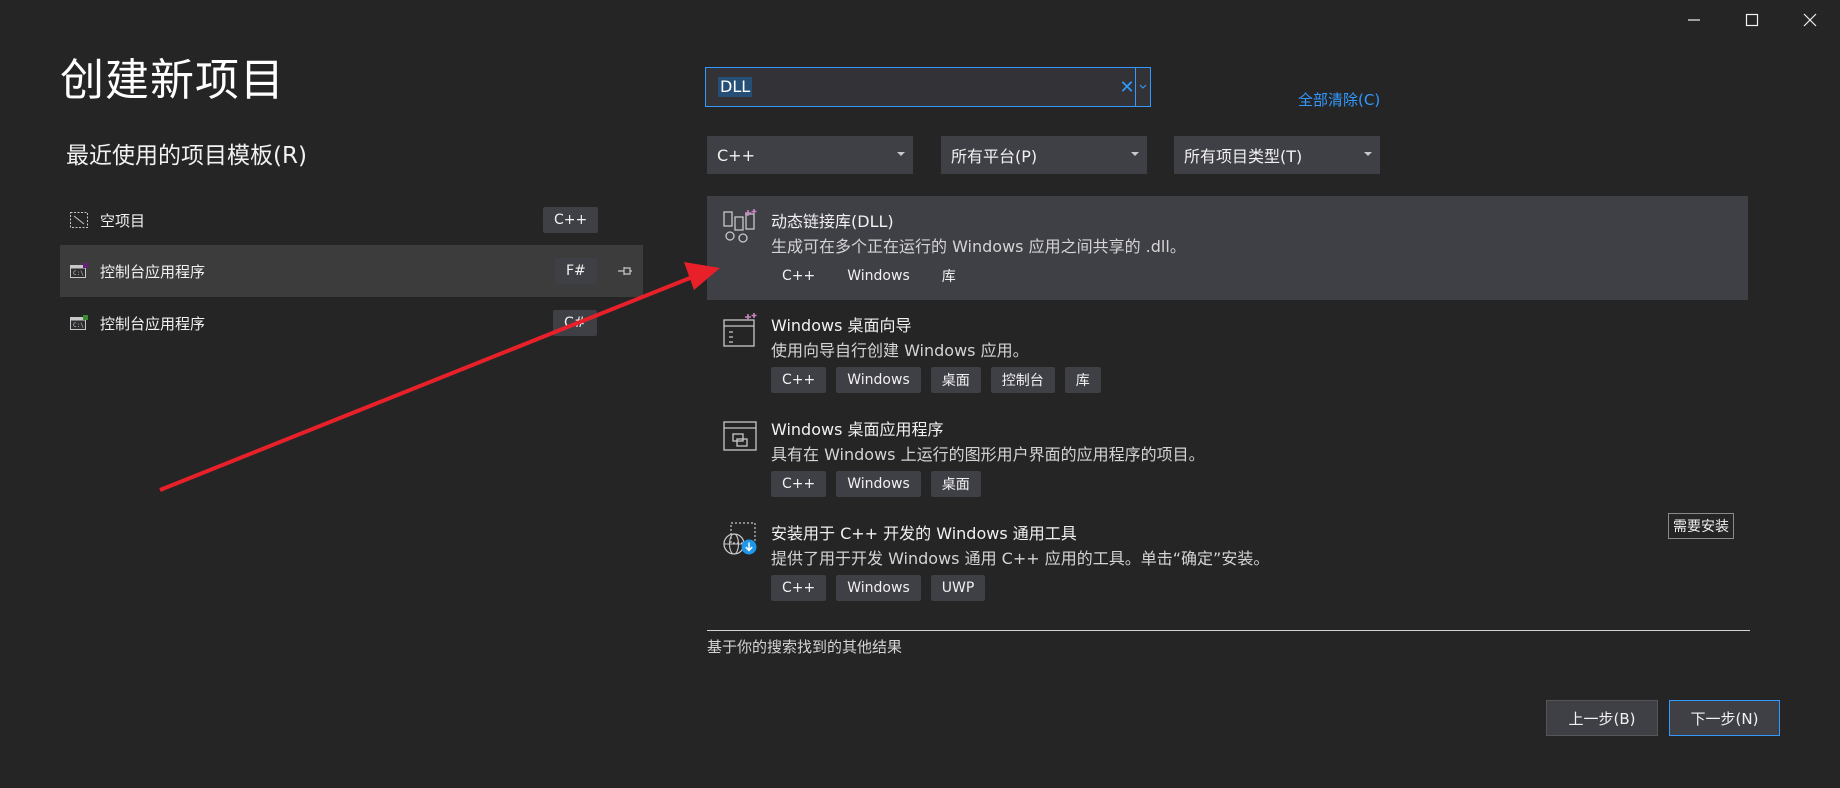  I want to click on recent-template-item: 空项目 C++, so click(351, 220).